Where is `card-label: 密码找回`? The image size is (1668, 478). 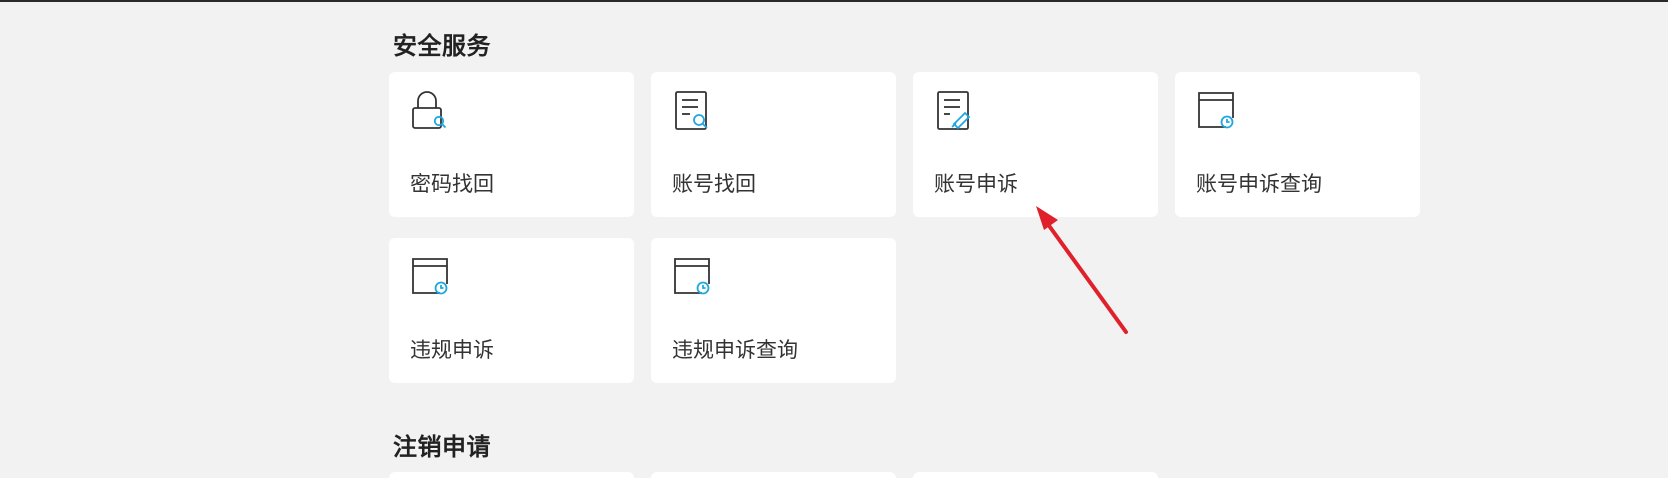 card-label: 密码找回 is located at coordinates (452, 184).